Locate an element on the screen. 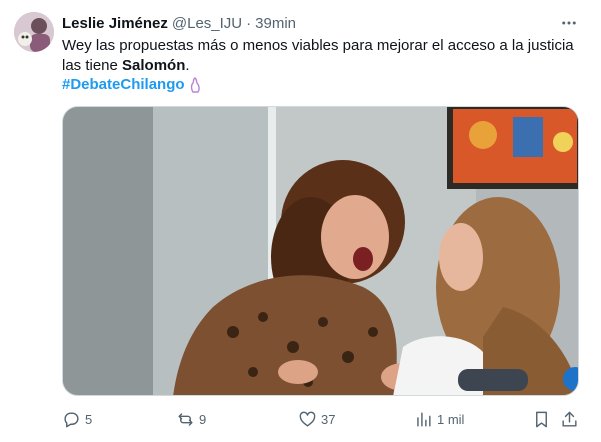 The height and width of the screenshot is (442, 601). bookmark-icon is located at coordinates (541, 419).